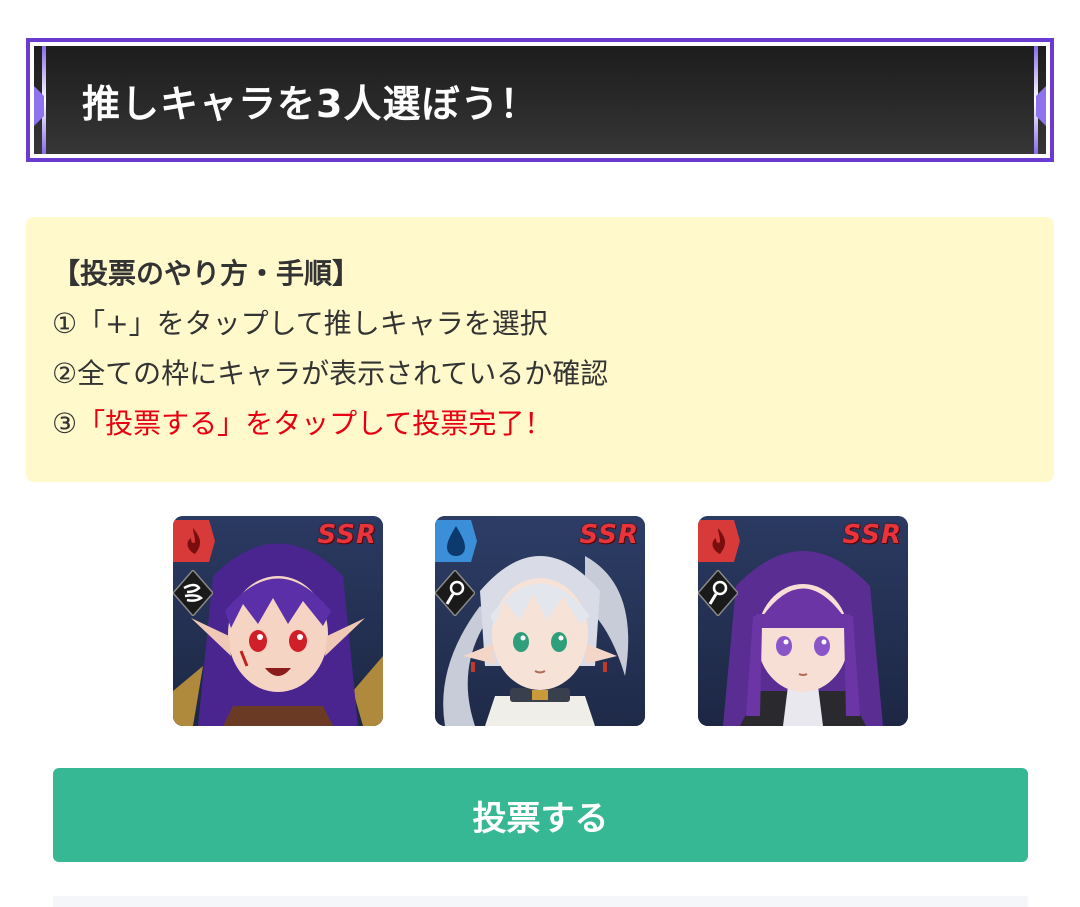  What do you see at coordinates (193, 593) in the screenshot?
I see `wind-icon` at bounding box center [193, 593].